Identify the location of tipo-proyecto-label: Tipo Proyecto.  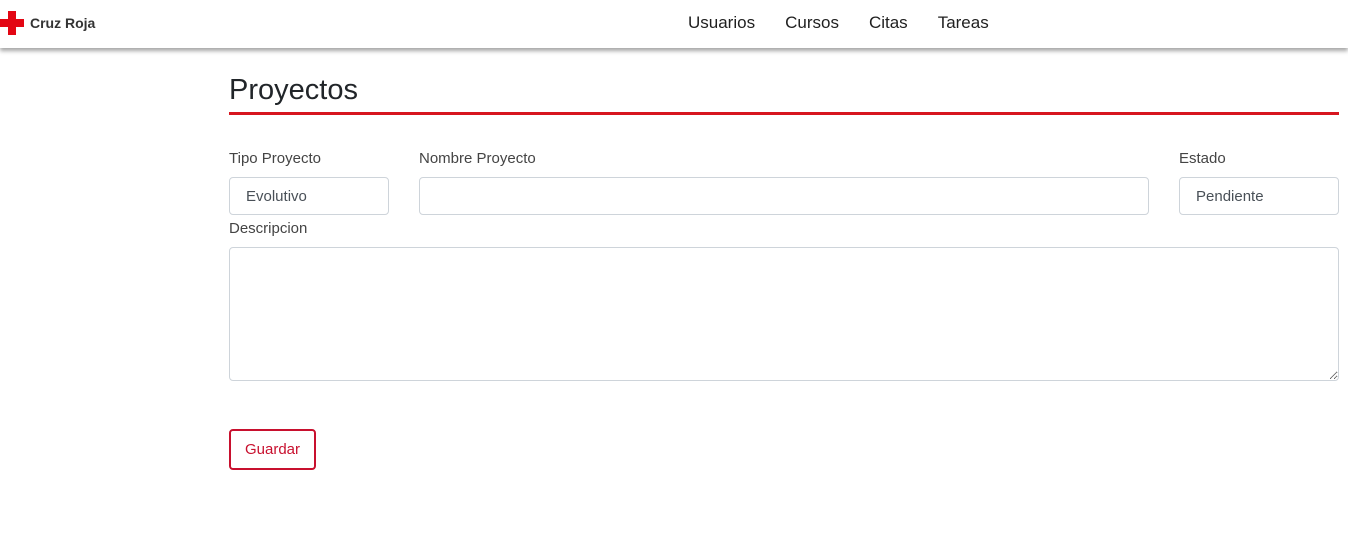
(275, 158).